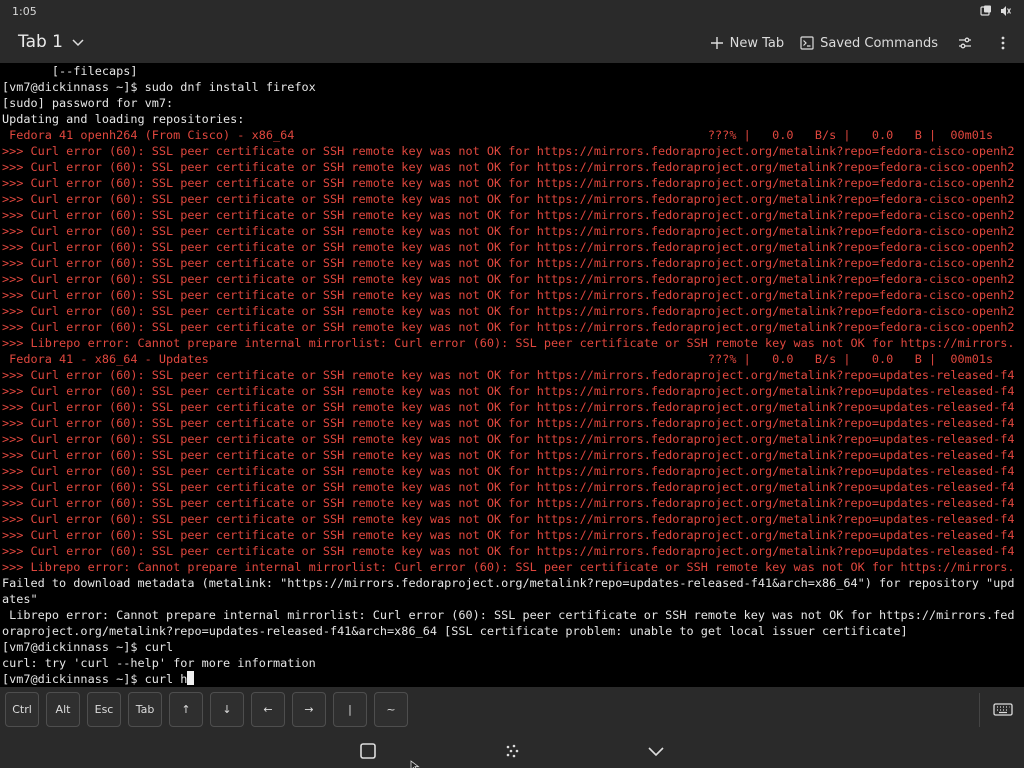 This screenshot has height=768, width=1024. What do you see at coordinates (309, 709) in the screenshot?
I see `key-arrow-right-button: →` at bounding box center [309, 709].